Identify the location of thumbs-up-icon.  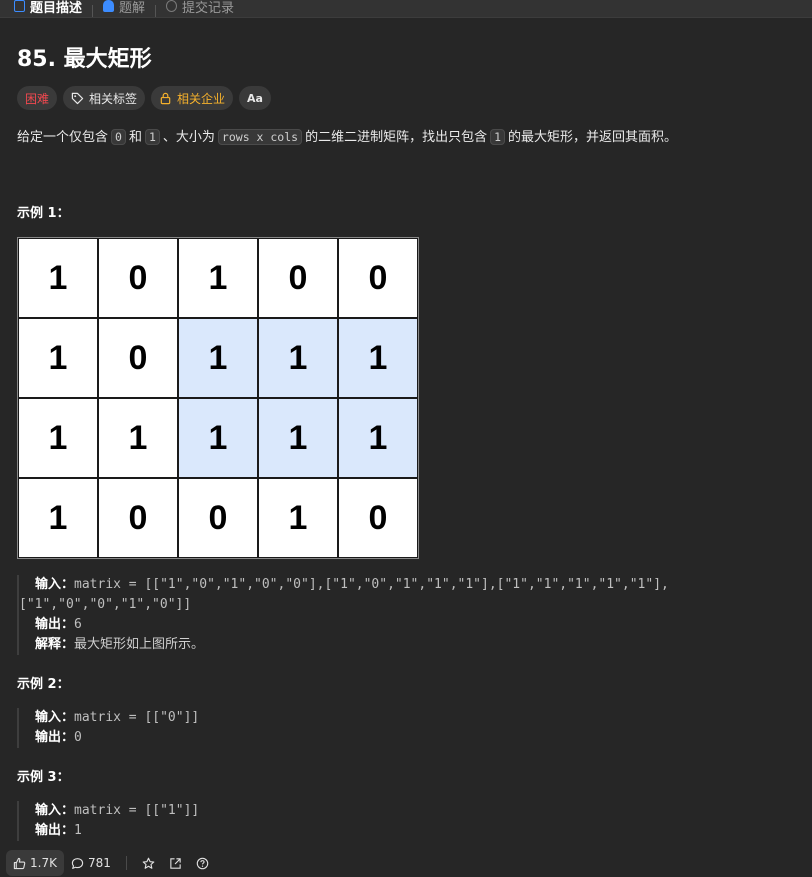
(19, 863).